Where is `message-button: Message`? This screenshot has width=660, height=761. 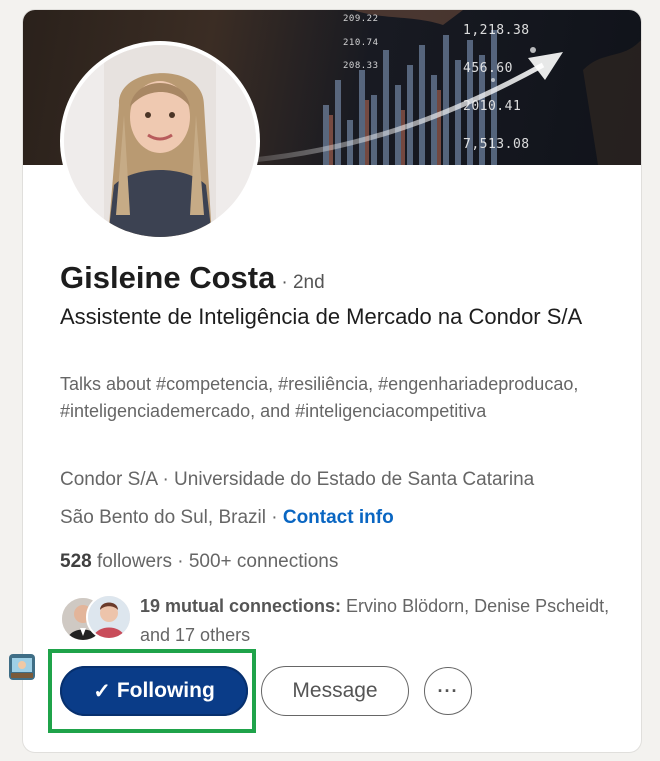
message-button: Message is located at coordinates (335, 691).